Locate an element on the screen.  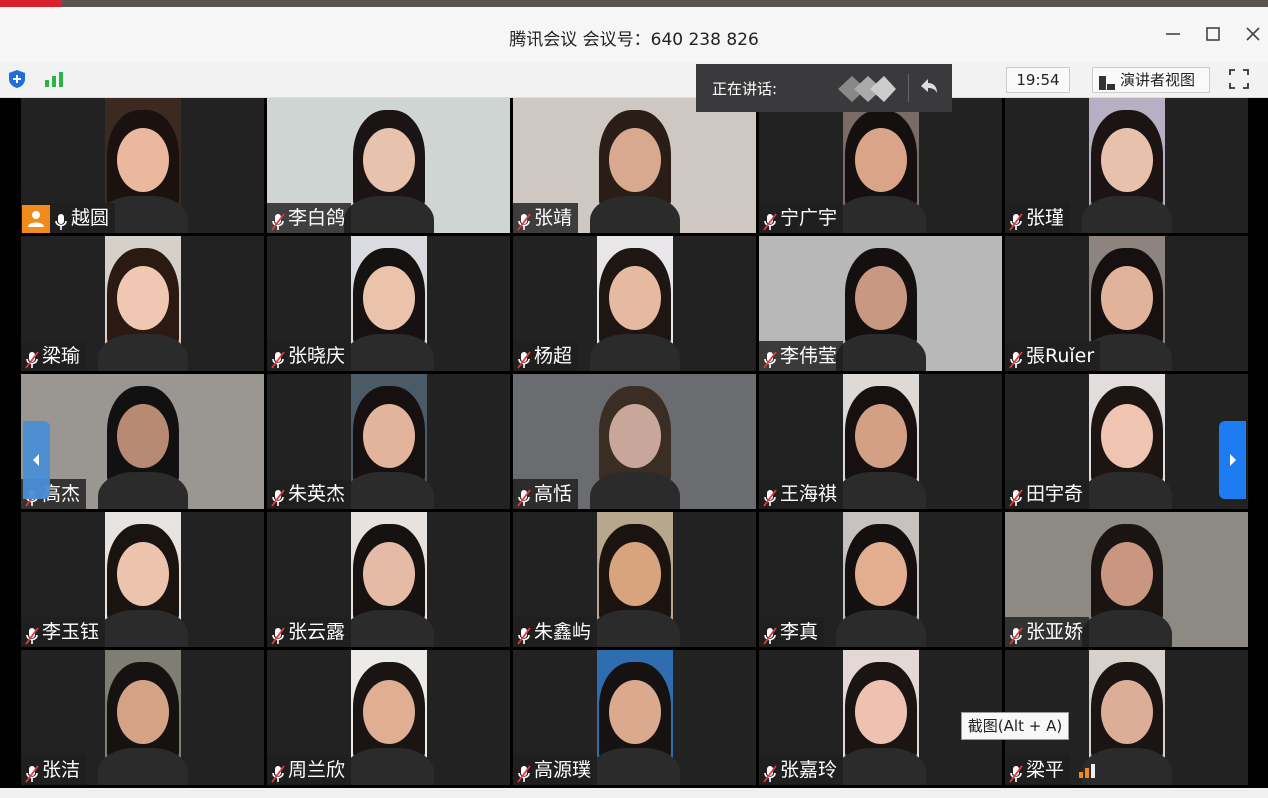
participant-name: 張Ruǐer is located at coordinates (1060, 356).